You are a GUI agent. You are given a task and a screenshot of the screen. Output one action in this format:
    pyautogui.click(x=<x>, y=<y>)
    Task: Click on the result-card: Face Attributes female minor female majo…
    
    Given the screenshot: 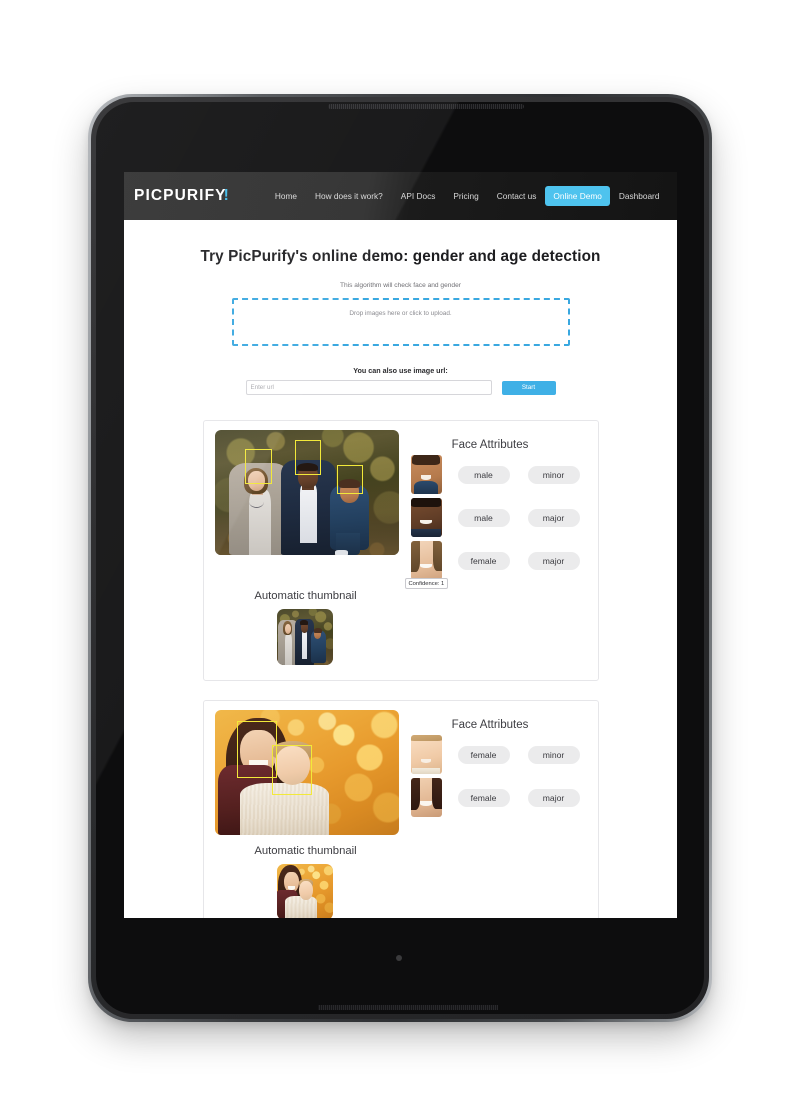 What is the action you would take?
    pyautogui.click(x=400, y=809)
    